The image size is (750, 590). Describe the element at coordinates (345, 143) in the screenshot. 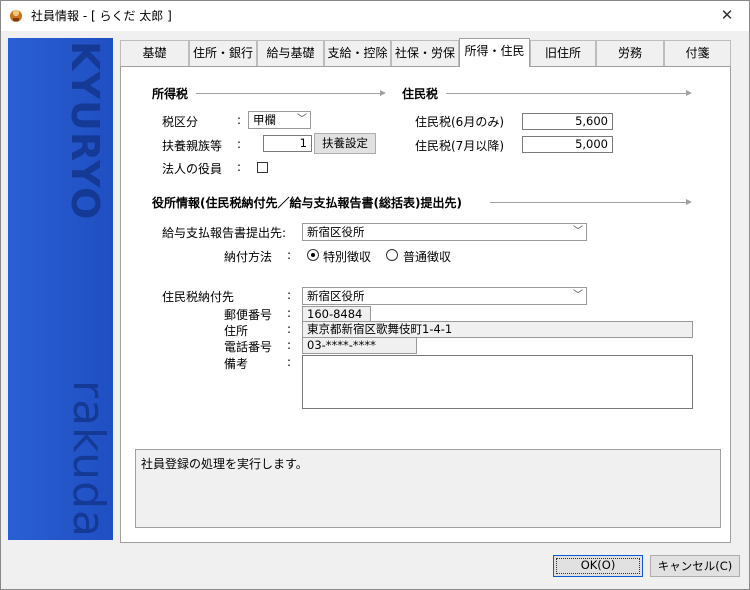

I see `dependents-settings-button: 扶養設定` at that location.